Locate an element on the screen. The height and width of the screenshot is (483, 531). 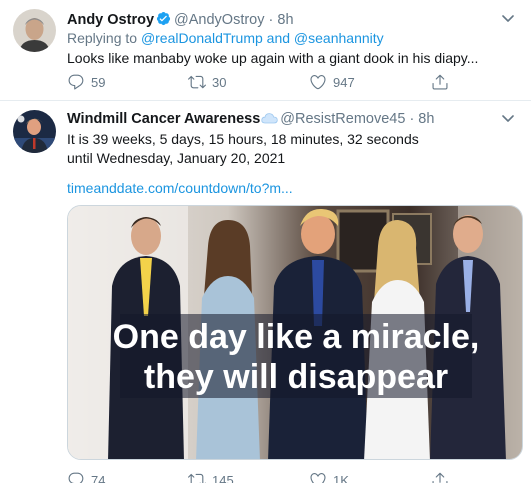
reply-count: 59 is located at coordinates (98, 82).